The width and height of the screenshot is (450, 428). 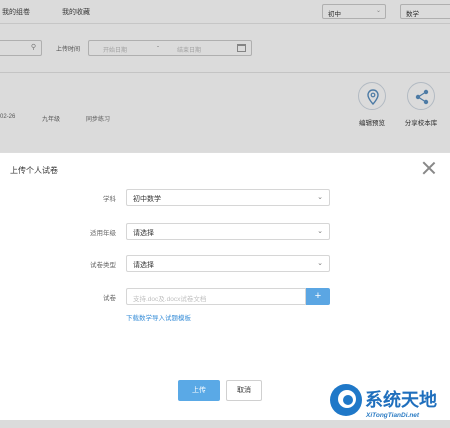 I want to click on paper-type-dropdown: 请选择 ⌄, so click(x=228, y=263).